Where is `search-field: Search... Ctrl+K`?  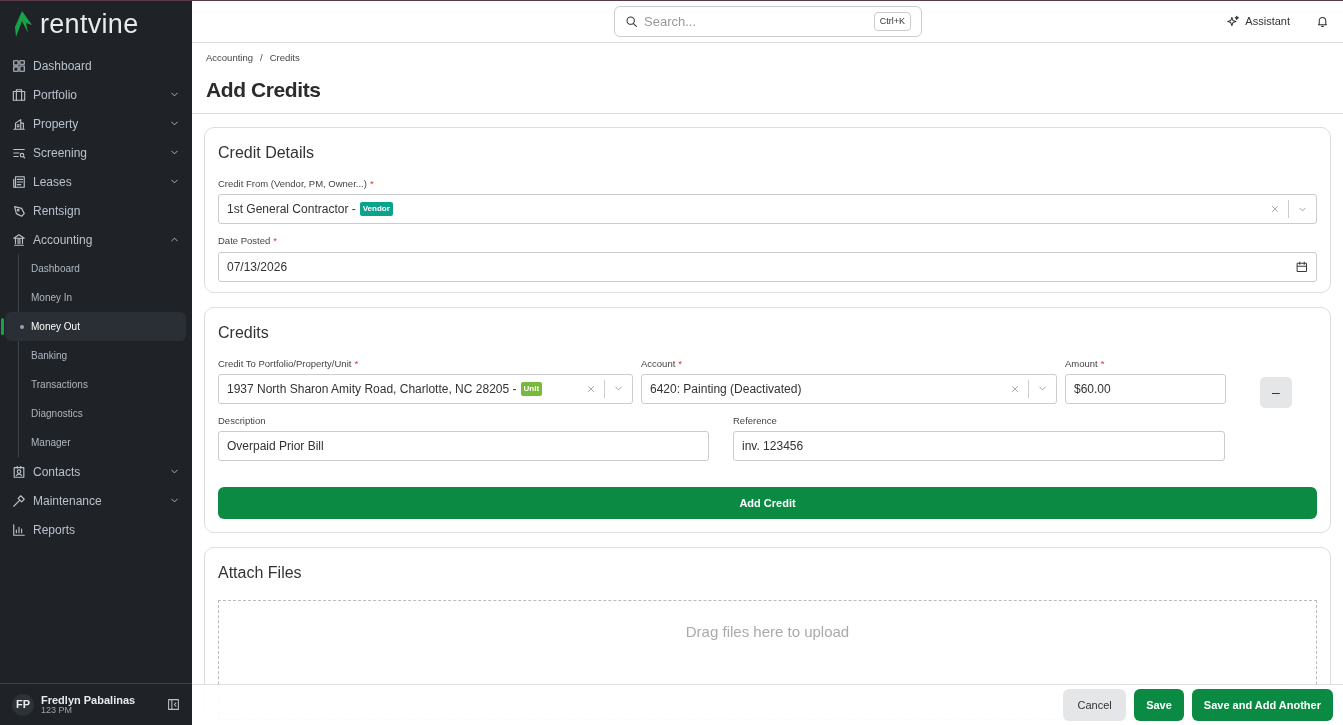 search-field: Search... Ctrl+K is located at coordinates (768, 21).